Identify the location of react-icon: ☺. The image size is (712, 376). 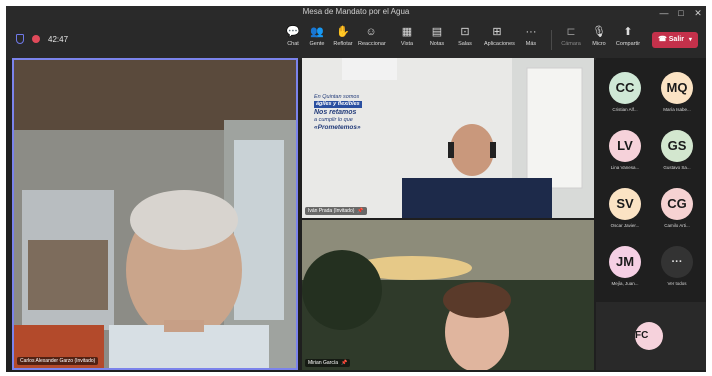
(371, 32).